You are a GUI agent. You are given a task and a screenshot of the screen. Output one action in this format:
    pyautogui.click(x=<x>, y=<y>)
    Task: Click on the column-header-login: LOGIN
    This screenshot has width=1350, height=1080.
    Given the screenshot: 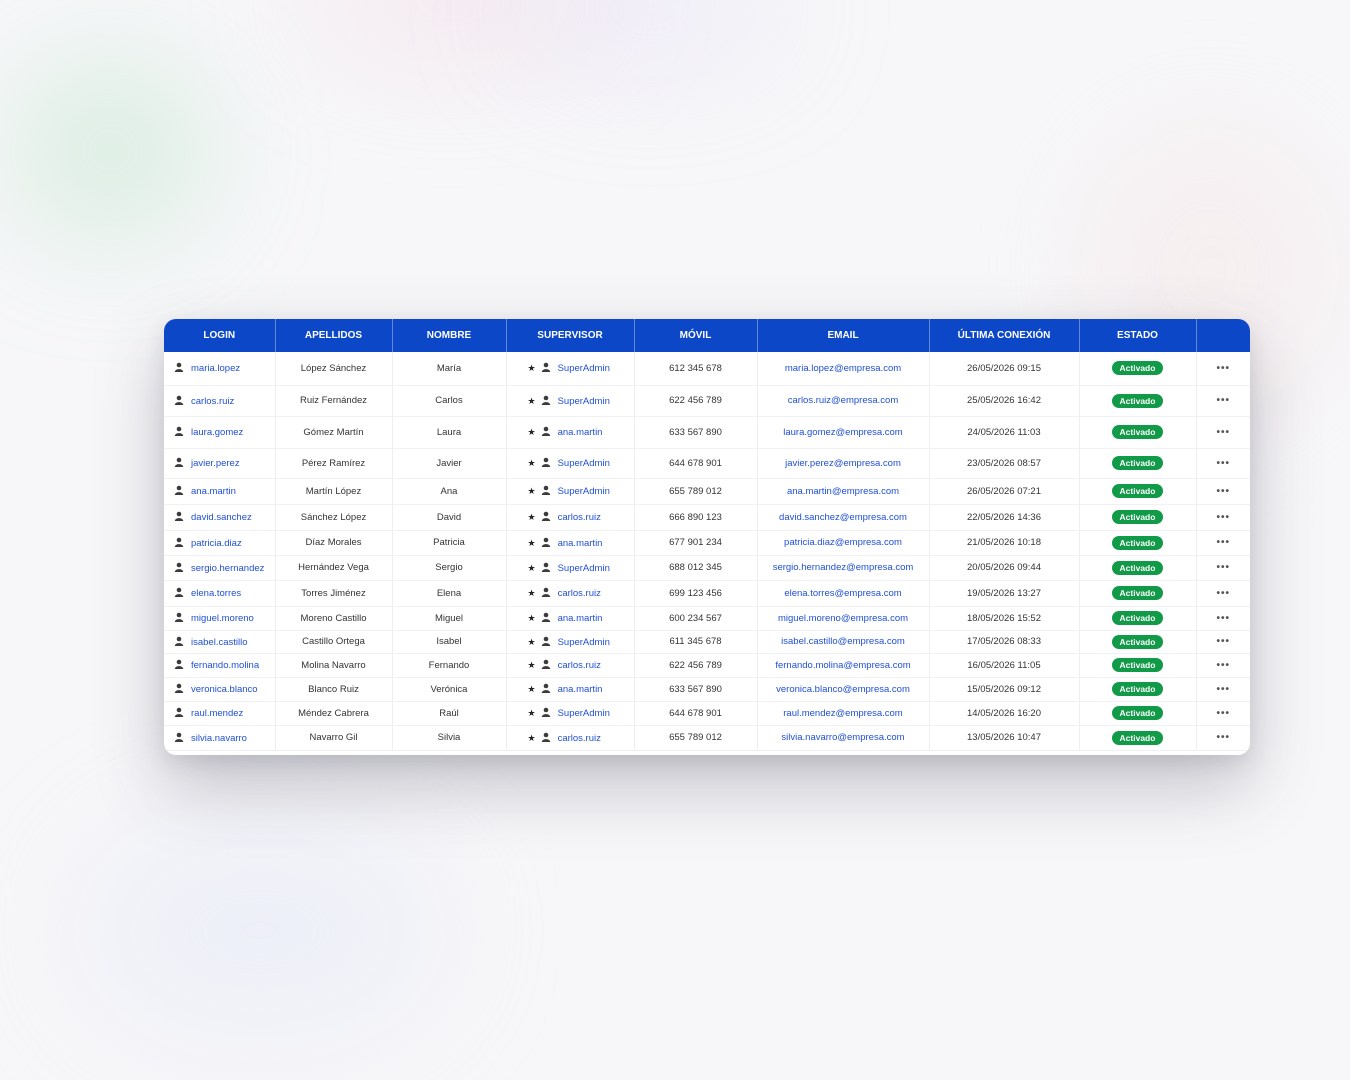 What is the action you would take?
    pyautogui.click(x=220, y=335)
    